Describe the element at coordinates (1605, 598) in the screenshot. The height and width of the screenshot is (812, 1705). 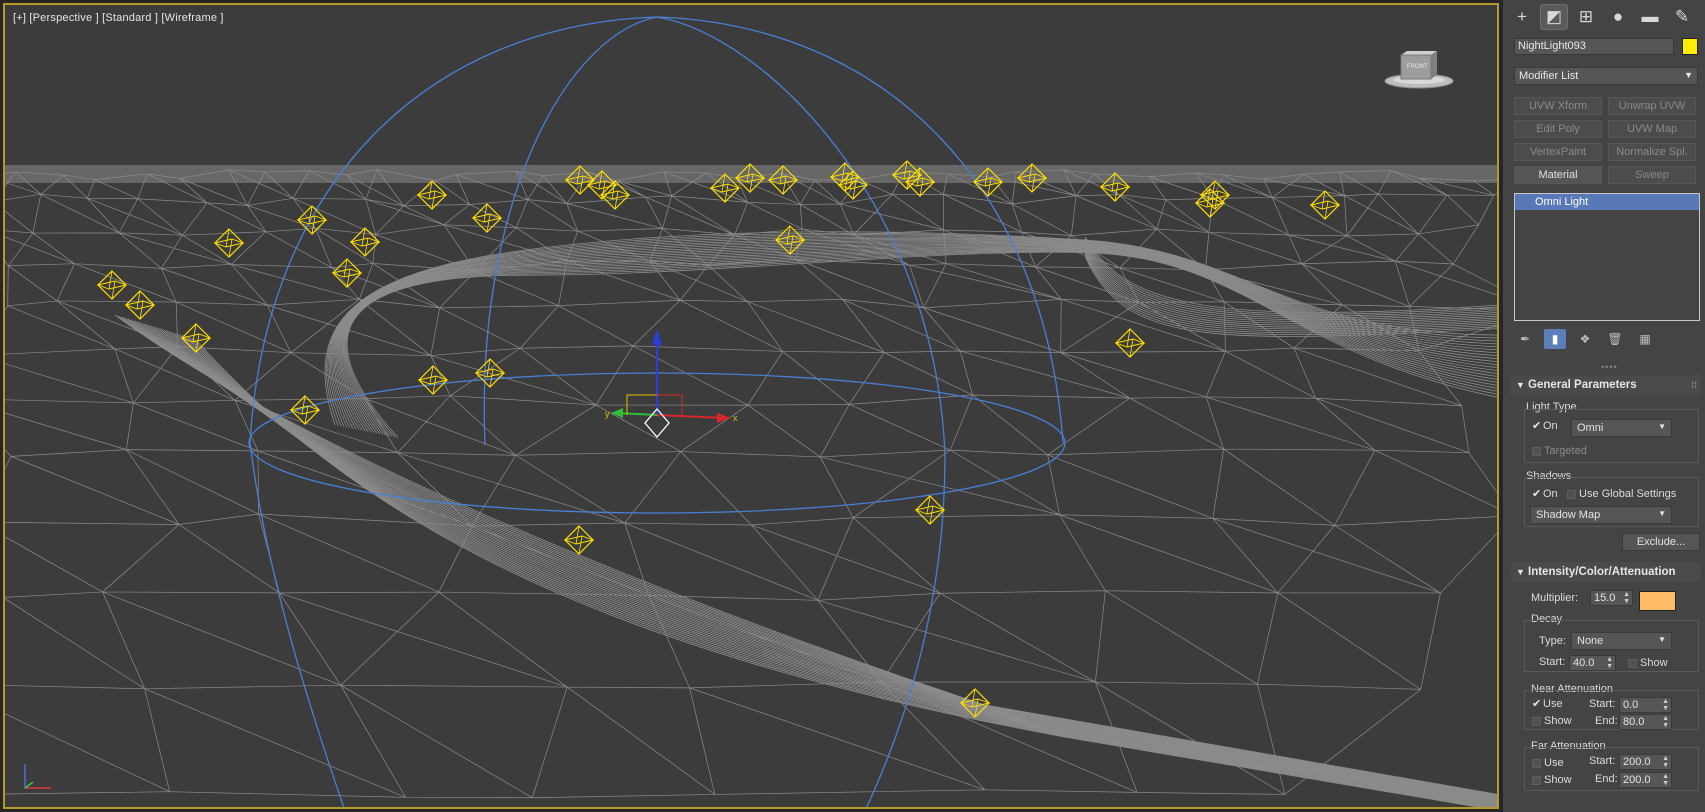
I see `multiplier-value: 15.0` at that location.